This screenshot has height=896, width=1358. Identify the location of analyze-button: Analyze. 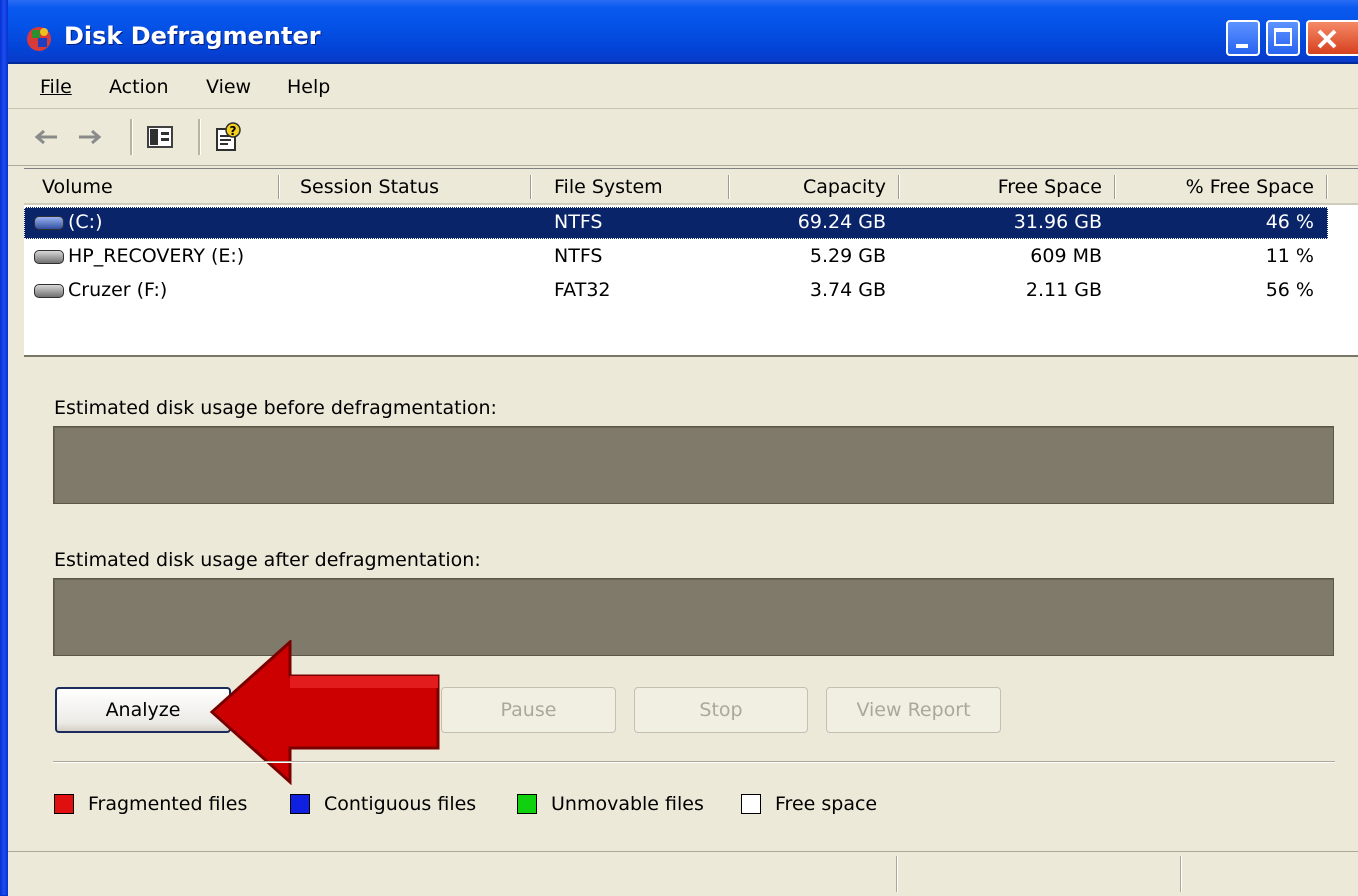
(143, 710).